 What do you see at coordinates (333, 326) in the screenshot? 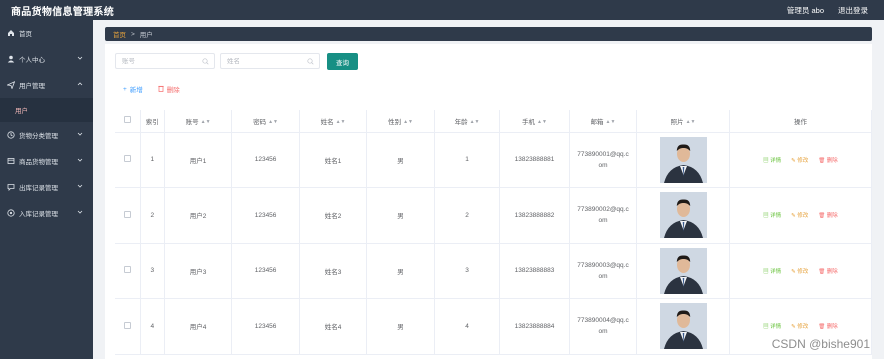
I see `cell-name: 姓名4` at bounding box center [333, 326].